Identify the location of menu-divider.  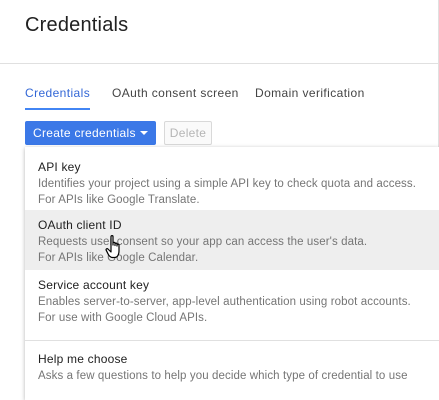
(232, 340).